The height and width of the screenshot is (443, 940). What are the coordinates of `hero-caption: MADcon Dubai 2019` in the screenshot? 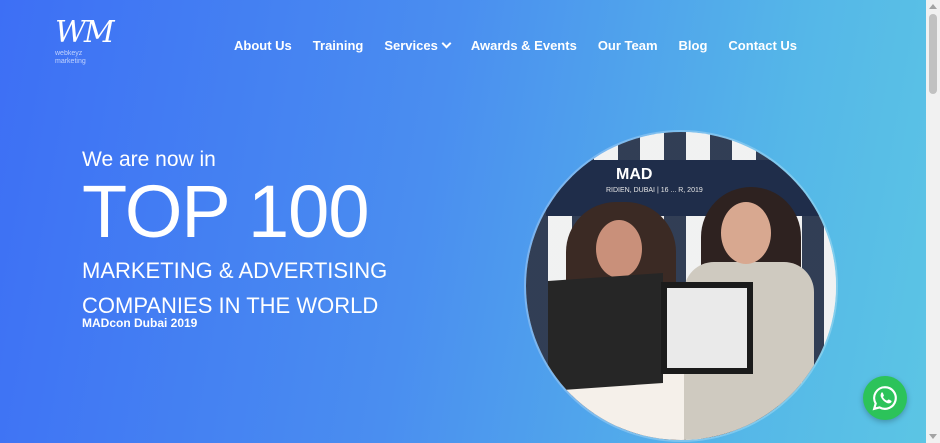 It's located at (140, 323).